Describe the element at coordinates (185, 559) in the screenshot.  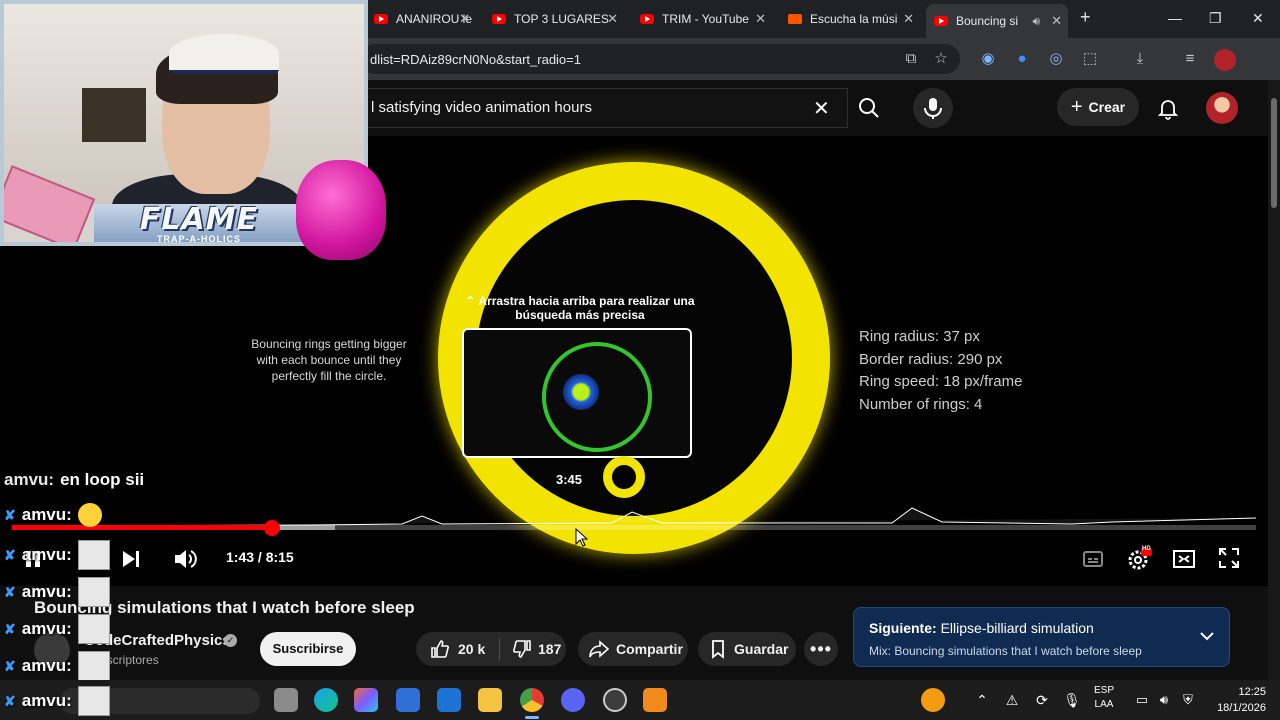
I see `volume-icon` at that location.